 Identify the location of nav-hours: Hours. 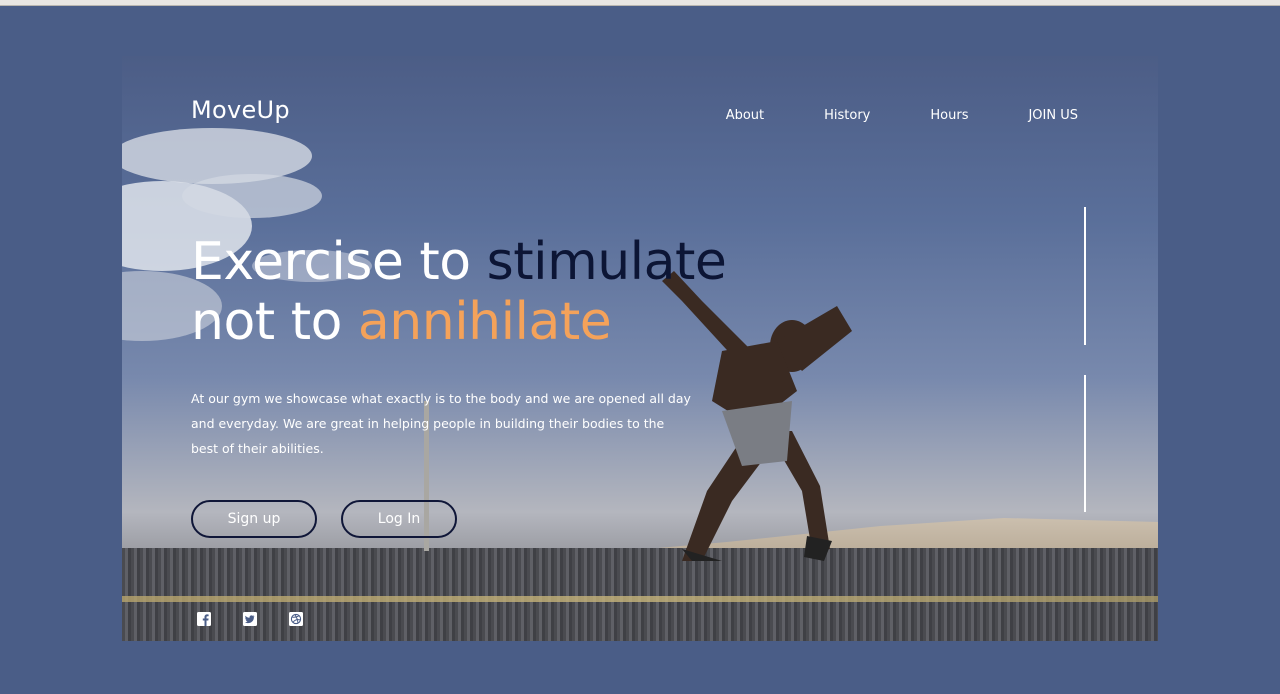
(949, 115).